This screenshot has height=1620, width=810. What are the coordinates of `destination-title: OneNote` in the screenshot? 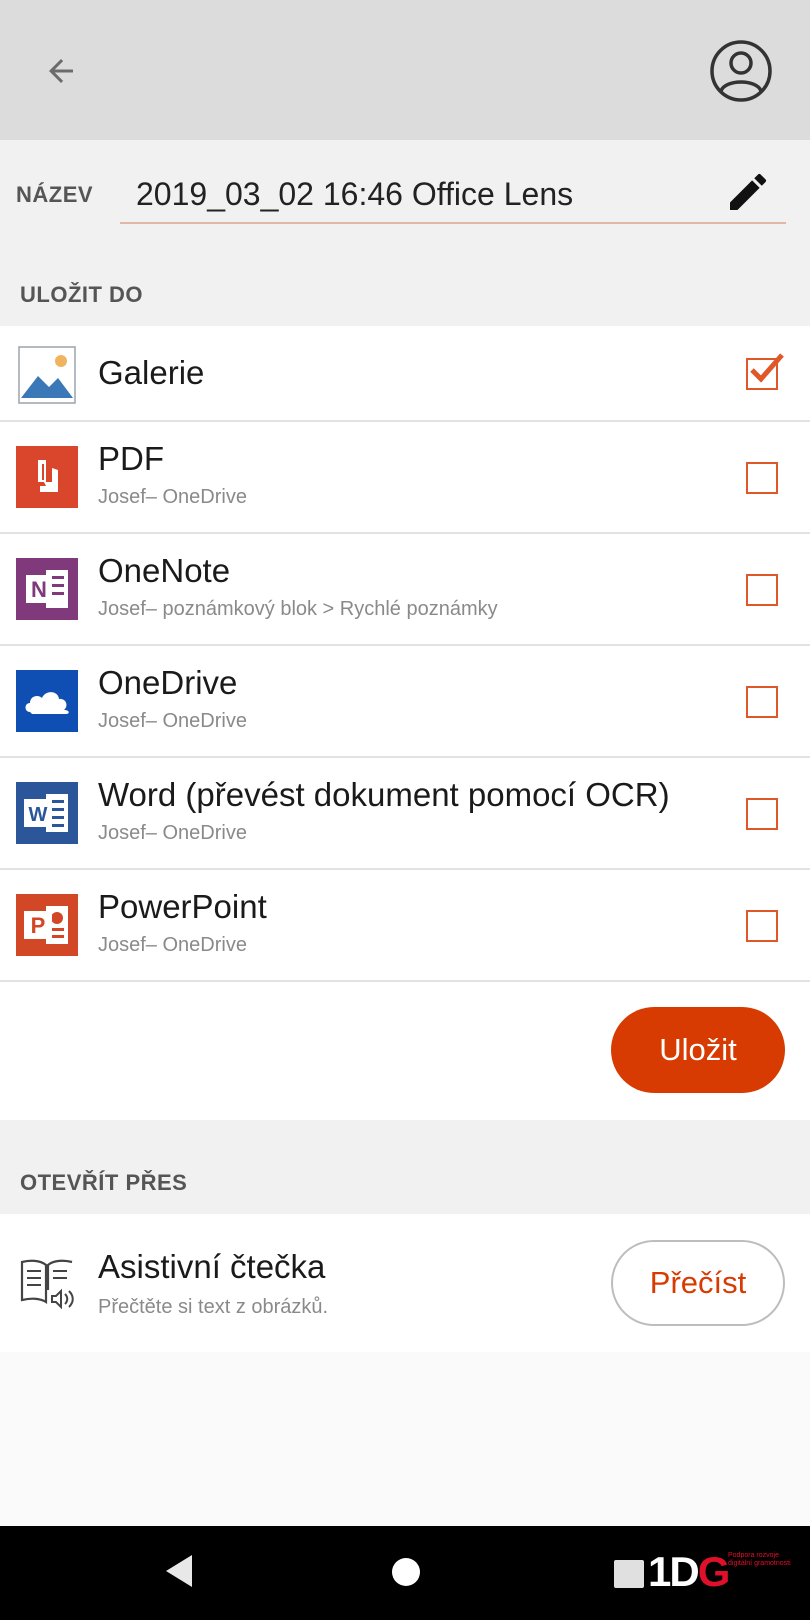 It's located at (164, 570).